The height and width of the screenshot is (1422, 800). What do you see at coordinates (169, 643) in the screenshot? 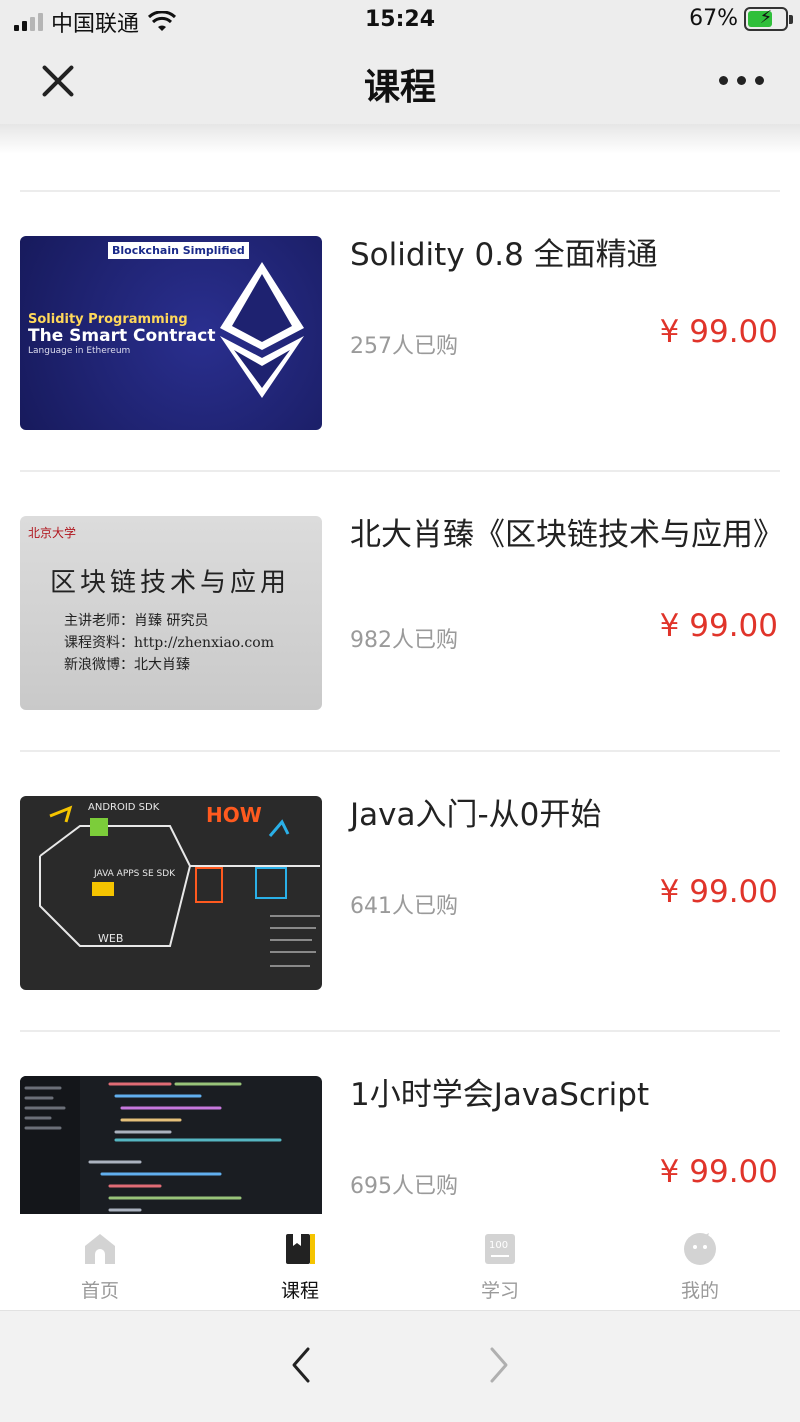
I see `thumbnail-text: 课程资料：http://zhenxiao.com` at bounding box center [169, 643].